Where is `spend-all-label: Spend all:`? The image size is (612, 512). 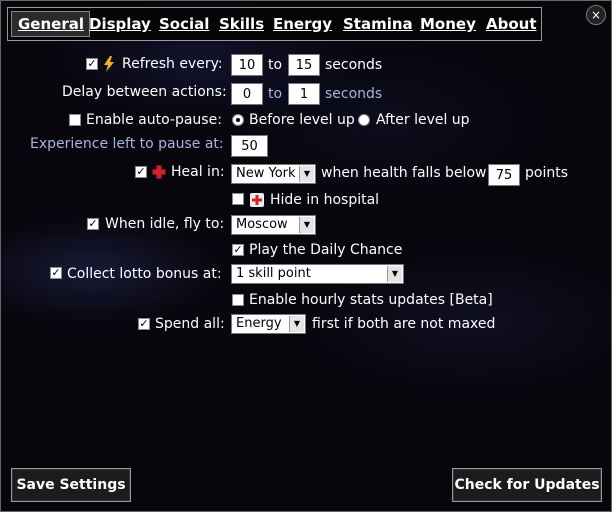 spend-all-label: Spend all: is located at coordinates (190, 324).